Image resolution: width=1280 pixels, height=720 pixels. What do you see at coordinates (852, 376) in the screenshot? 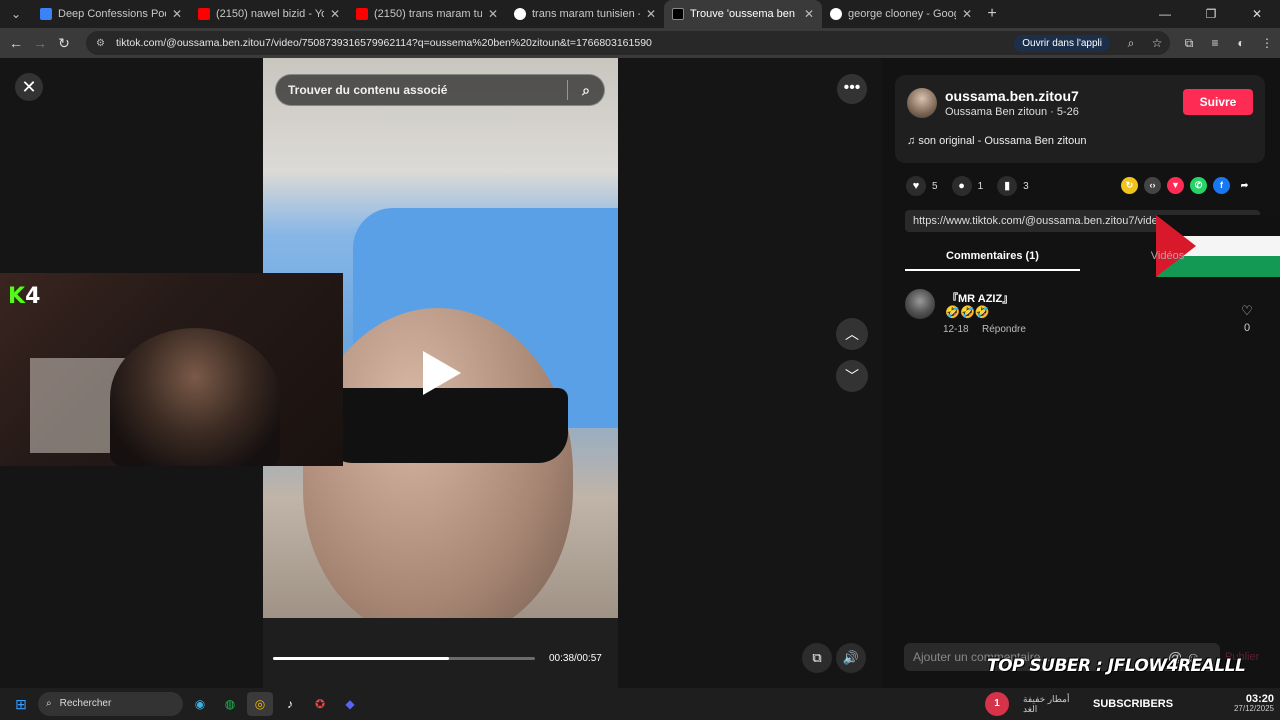
I see `next-video-chevron-down-icon: ﹀` at bounding box center [852, 376].